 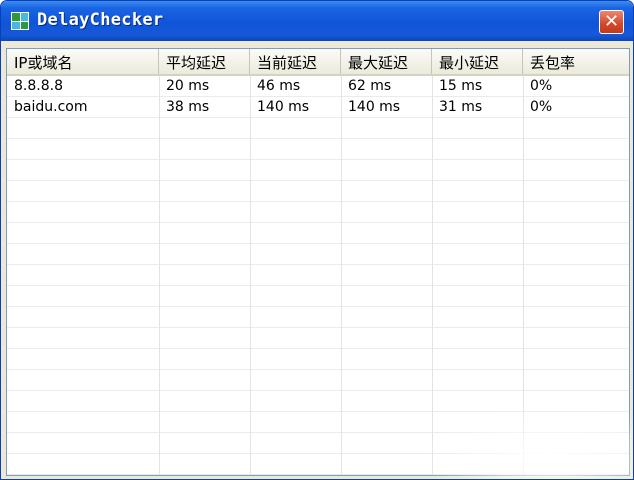 What do you see at coordinates (295, 61) in the screenshot?
I see `column-header-current-latency: 当前延迟` at bounding box center [295, 61].